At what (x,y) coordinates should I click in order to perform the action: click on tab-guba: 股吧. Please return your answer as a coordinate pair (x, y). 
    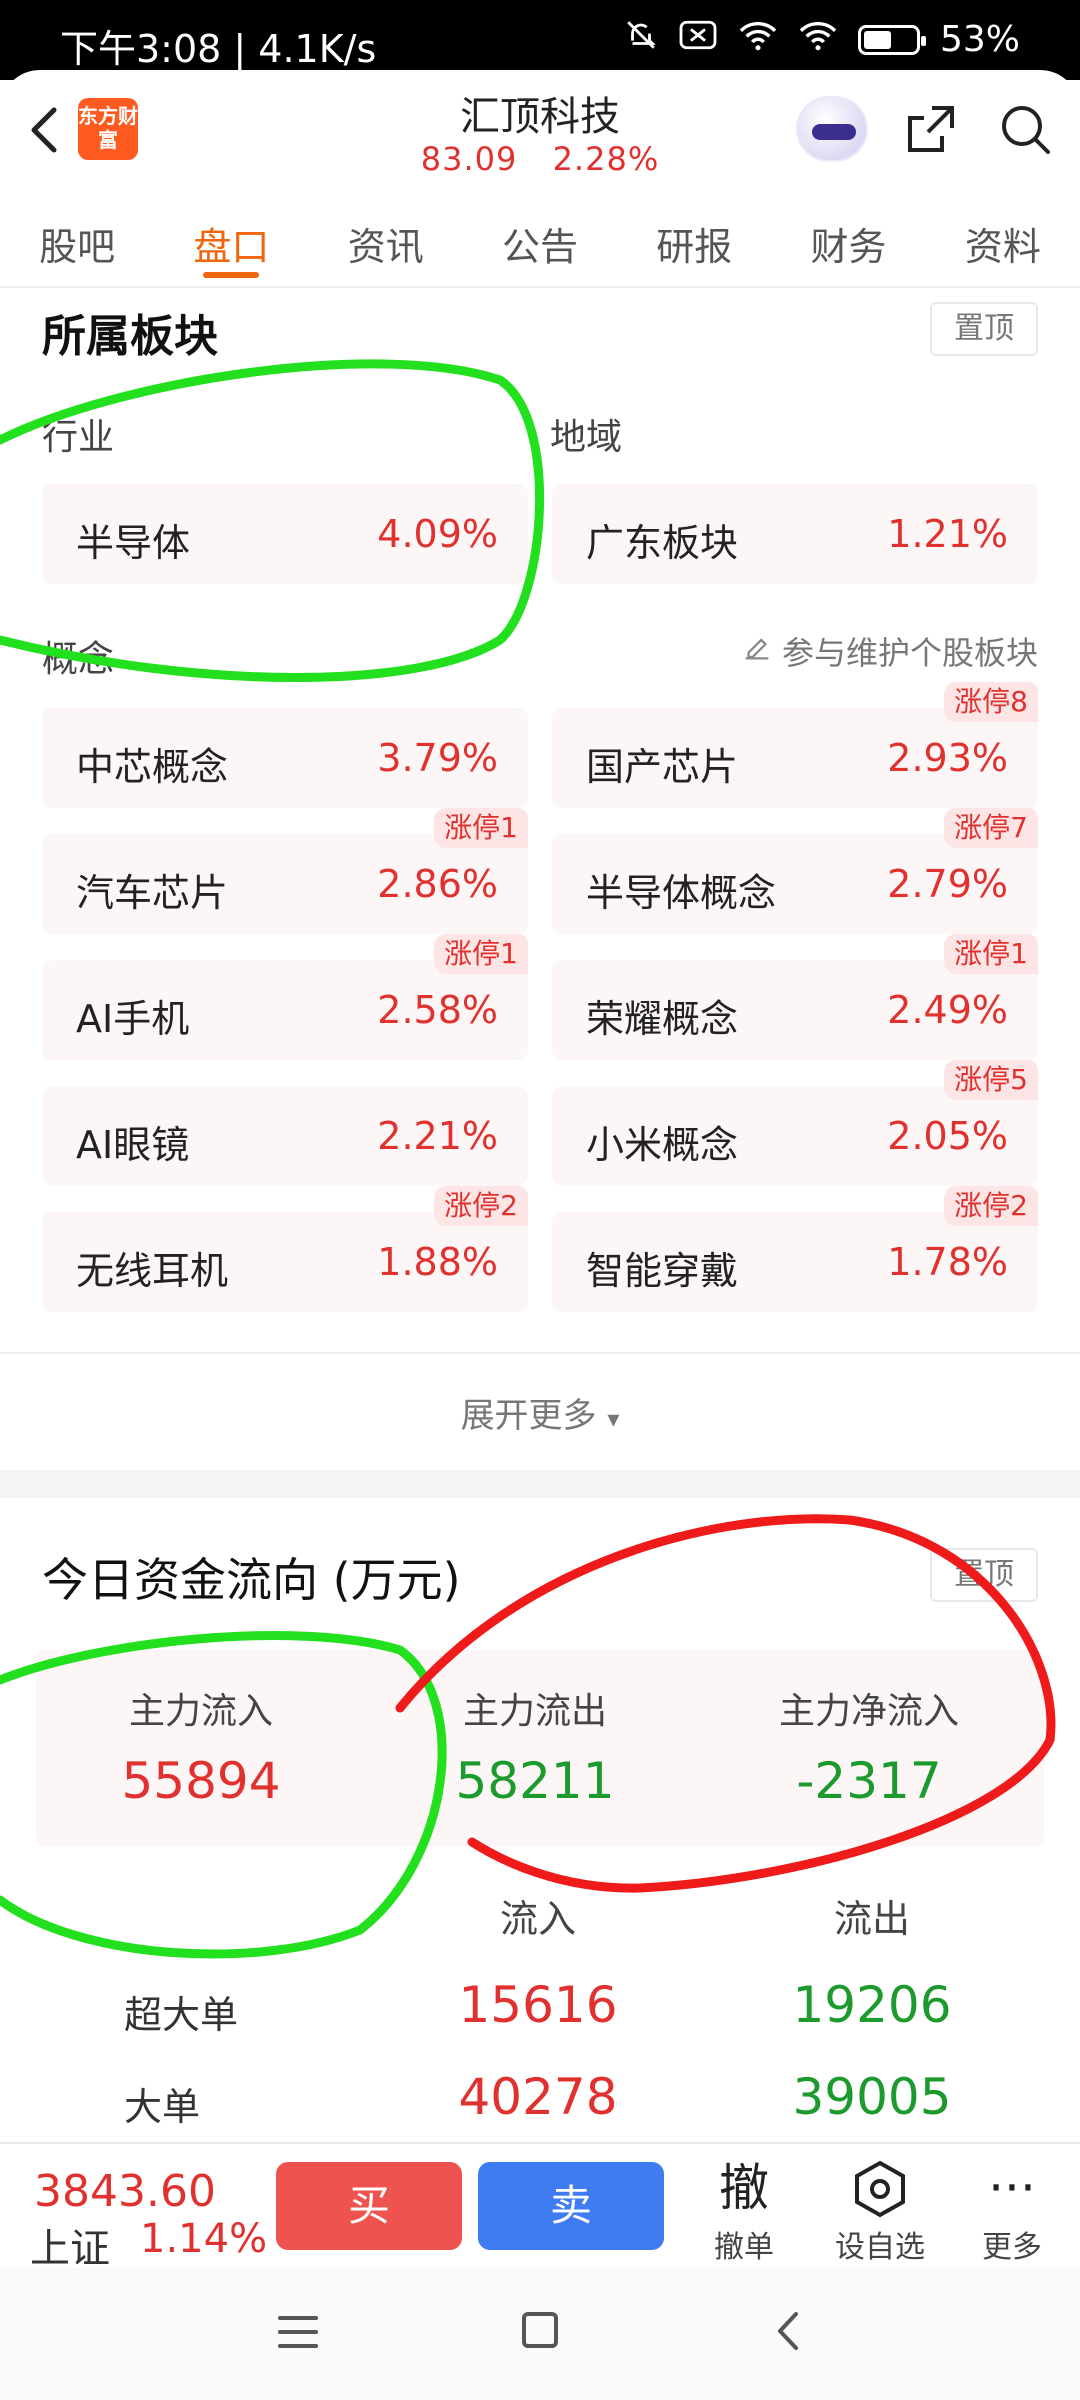
    Looking at the image, I should click on (77, 239).